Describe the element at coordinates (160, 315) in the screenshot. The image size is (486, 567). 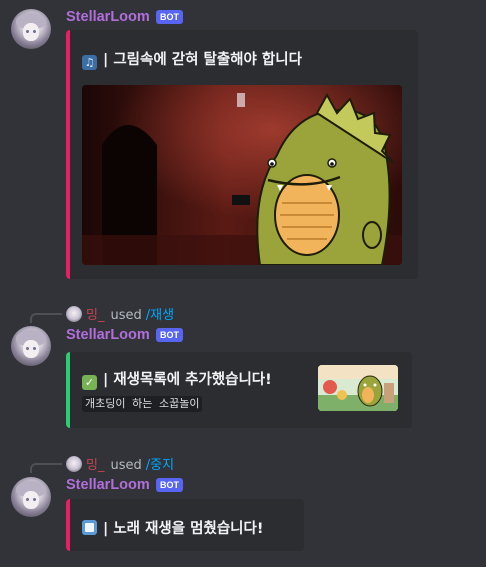
I see `reply-command: /재생` at that location.